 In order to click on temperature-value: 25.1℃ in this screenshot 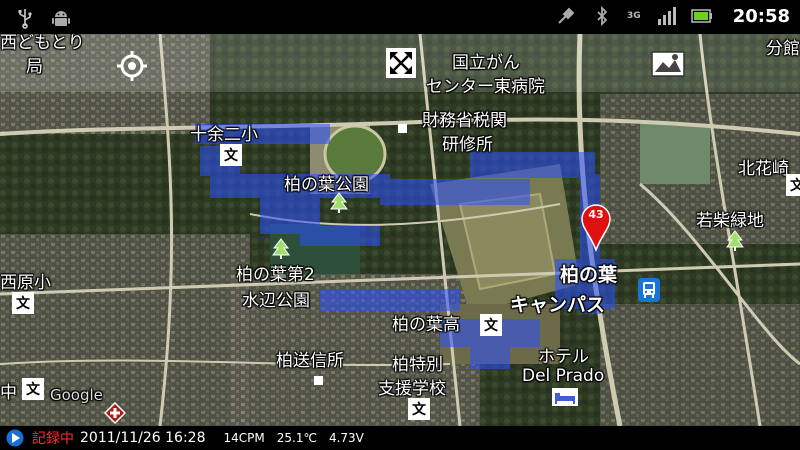, I will do `click(296, 438)`.